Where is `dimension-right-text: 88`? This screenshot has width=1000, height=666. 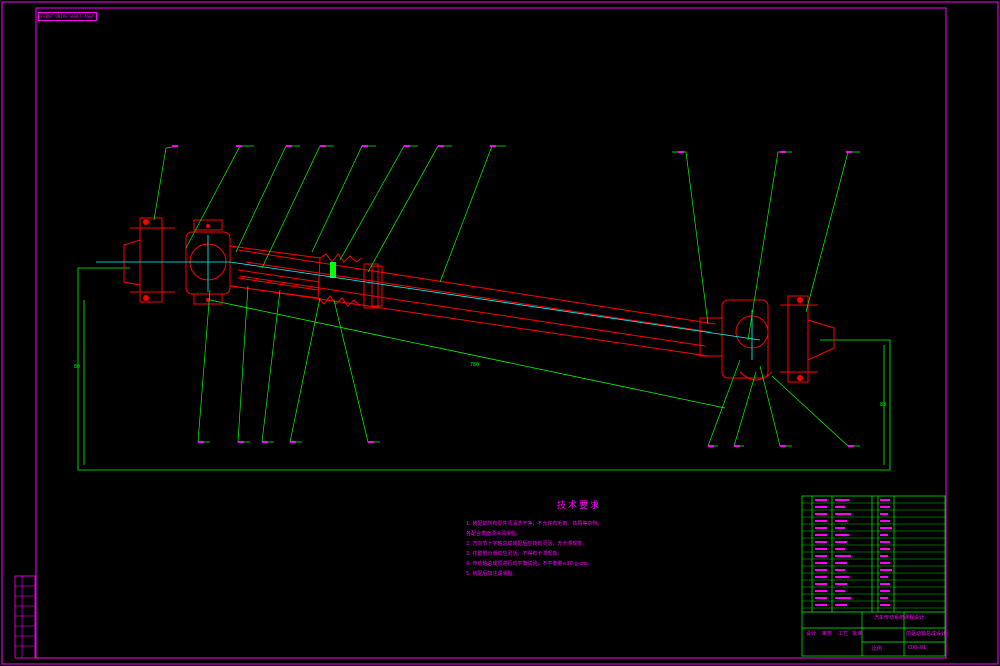
dimension-right-text: 88 is located at coordinates (883, 405).